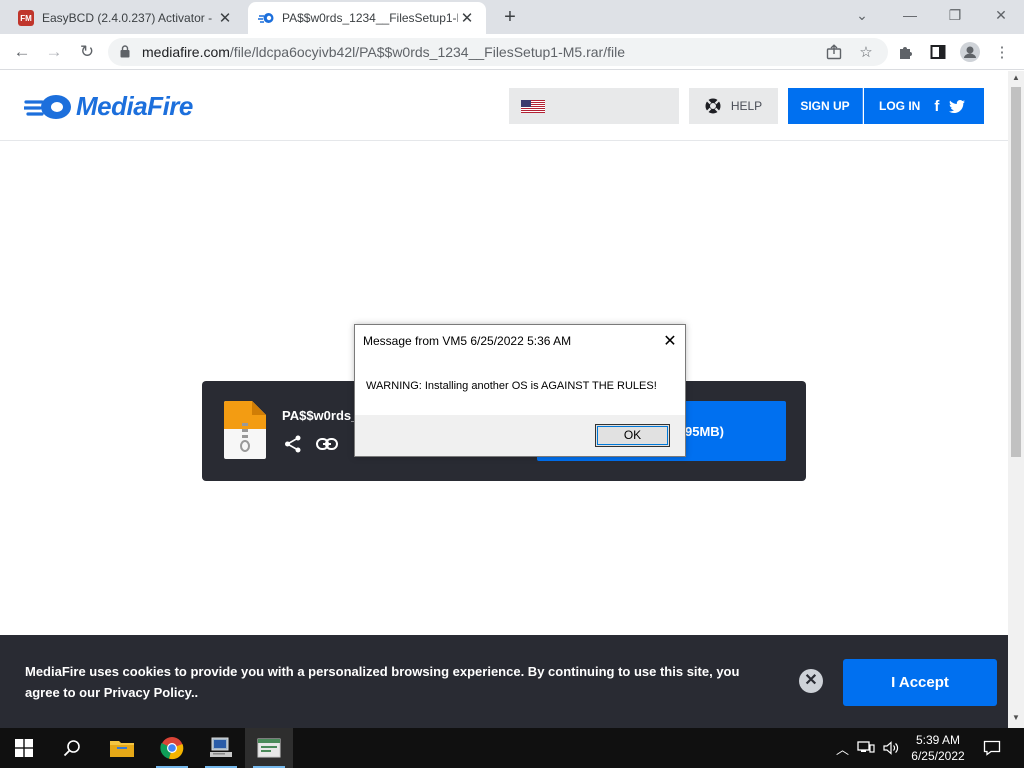 The height and width of the screenshot is (768, 1024). I want to click on show-hidden-icons-chevron-icon: ︿, so click(842, 748).